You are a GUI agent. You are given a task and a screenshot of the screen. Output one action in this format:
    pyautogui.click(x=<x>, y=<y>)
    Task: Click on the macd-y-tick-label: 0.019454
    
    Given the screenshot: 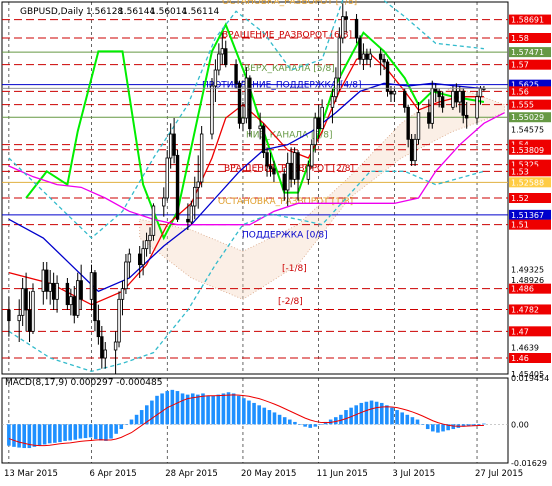 What is the action you would take?
    pyautogui.click(x=530, y=378)
    